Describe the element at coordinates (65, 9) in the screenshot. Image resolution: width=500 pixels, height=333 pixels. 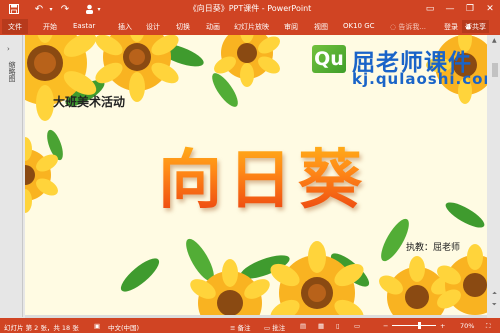
I see `redo-icon: ↷` at that location.